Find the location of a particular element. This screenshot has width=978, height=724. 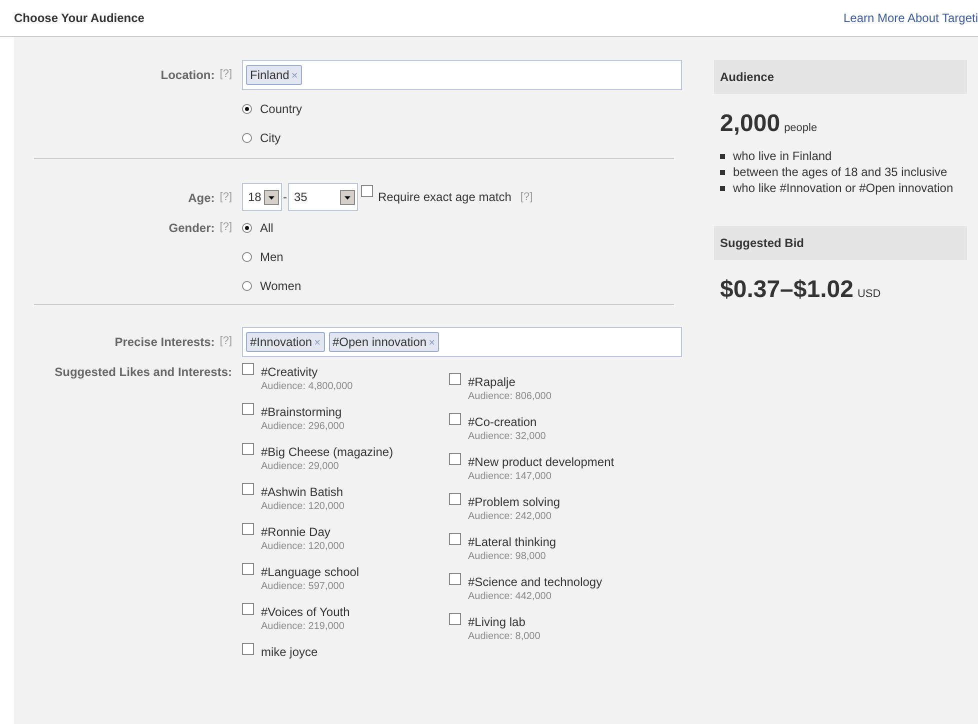

radio-label: All is located at coordinates (267, 227).